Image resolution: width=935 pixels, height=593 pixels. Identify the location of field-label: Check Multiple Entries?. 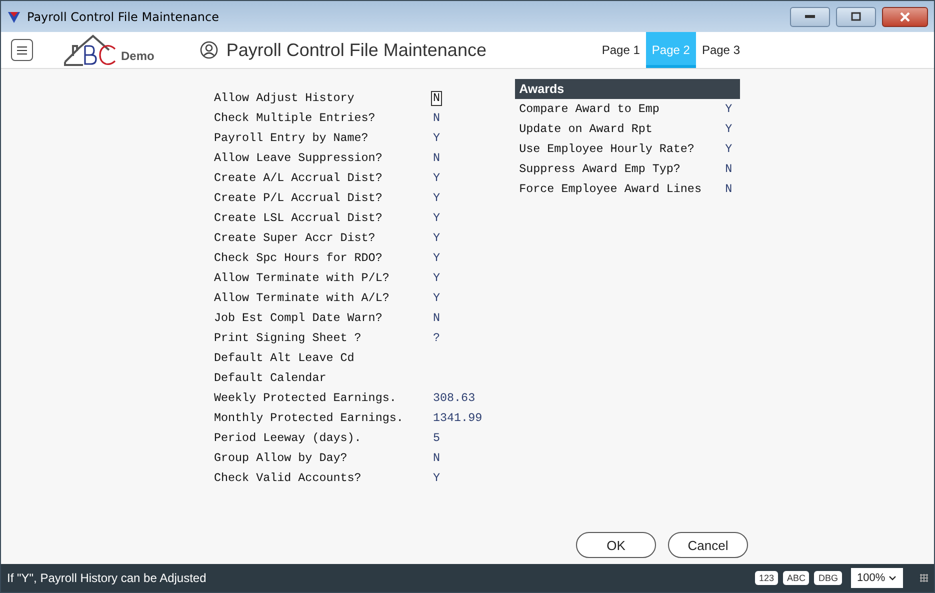
(295, 118).